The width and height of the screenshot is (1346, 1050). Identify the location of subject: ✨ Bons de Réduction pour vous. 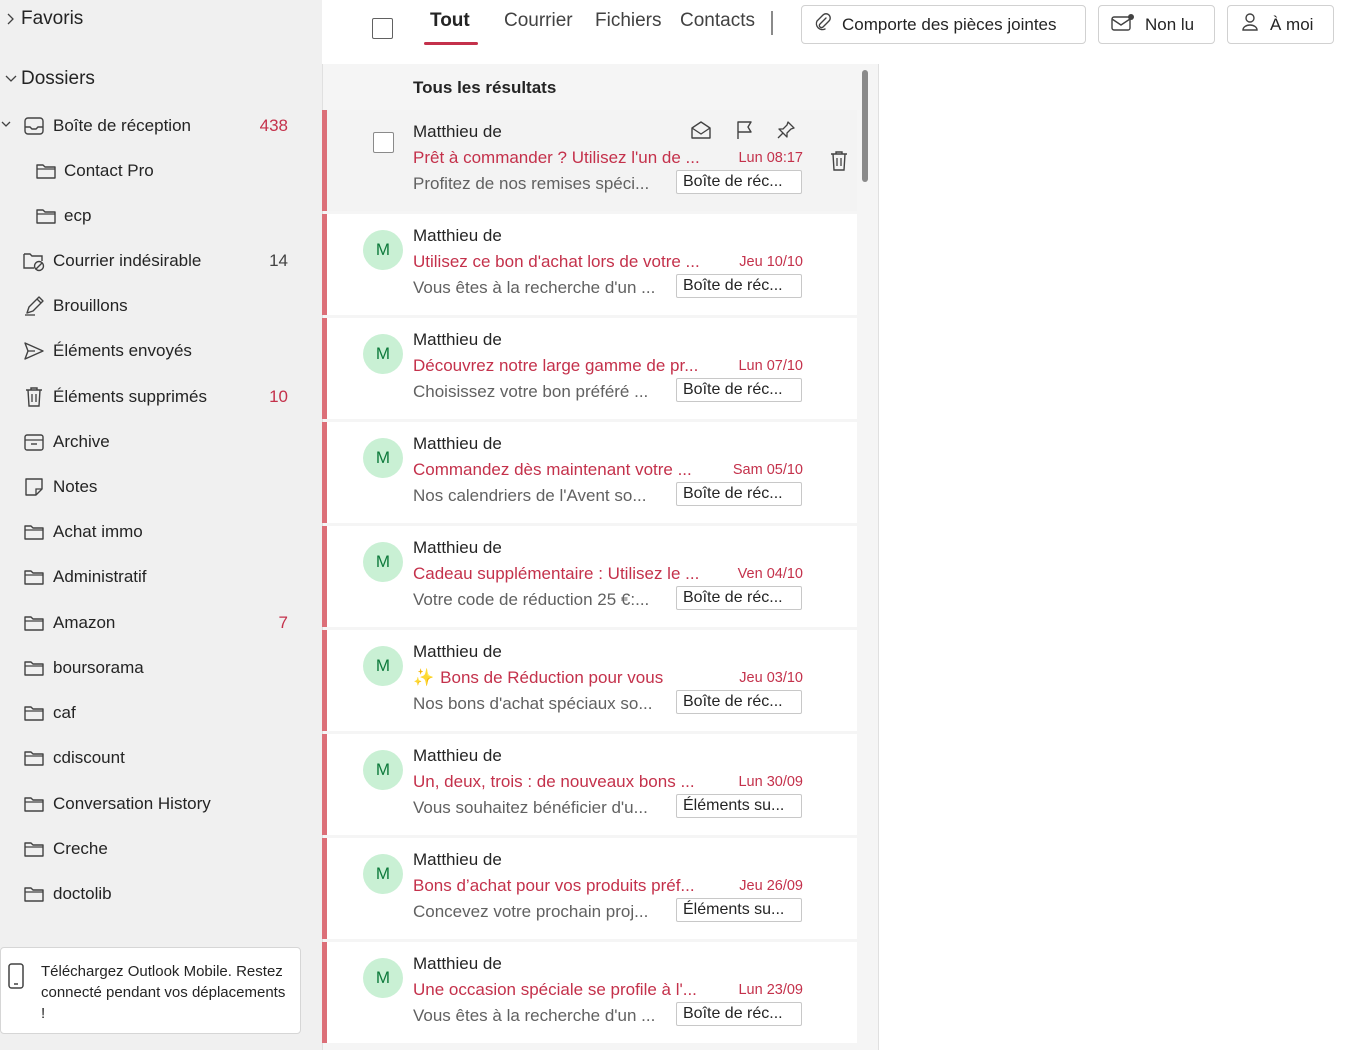
(565, 678).